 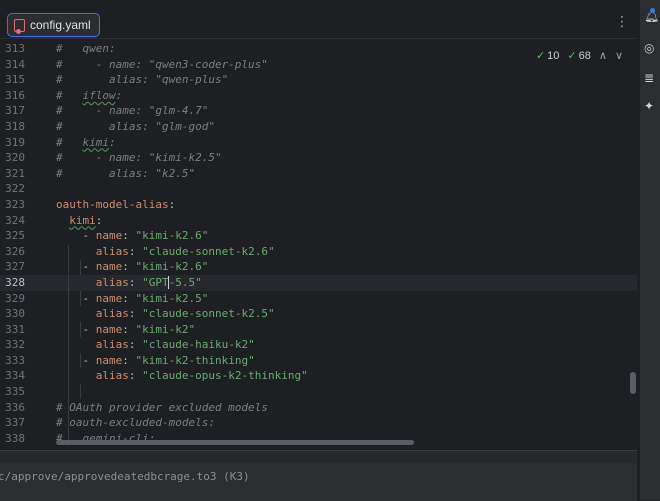 I want to click on database-icon: ≣, so click(x=650, y=78).